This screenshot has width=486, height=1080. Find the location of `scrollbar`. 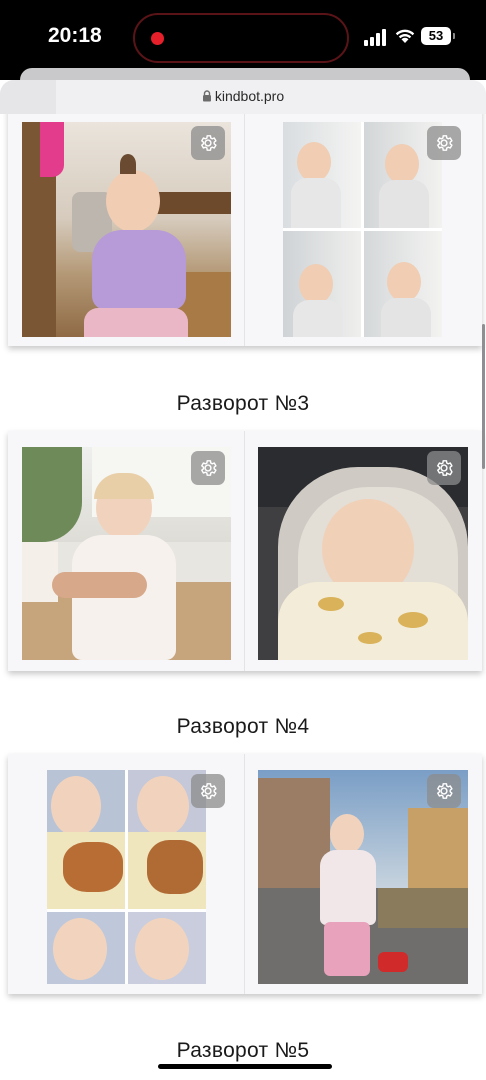

scrollbar is located at coordinates (483, 396).